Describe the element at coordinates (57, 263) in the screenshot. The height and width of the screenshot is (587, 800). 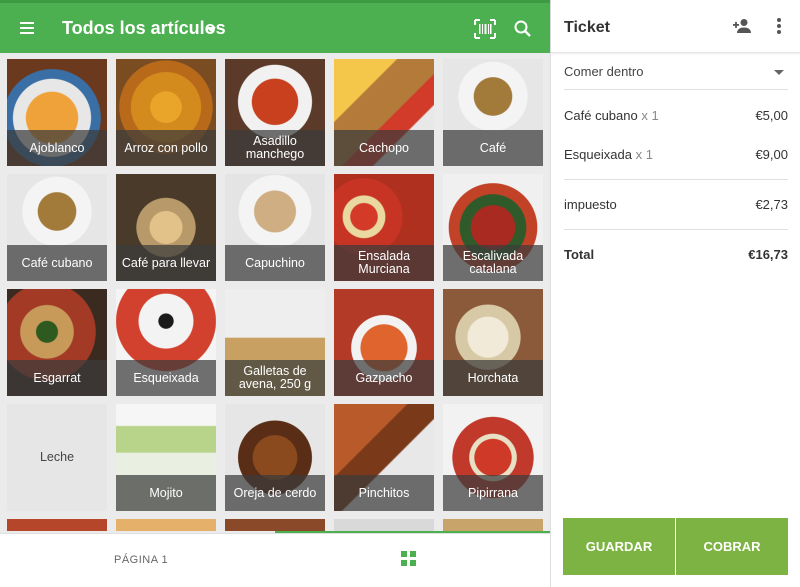
I see `item-label: Café cubano` at that location.